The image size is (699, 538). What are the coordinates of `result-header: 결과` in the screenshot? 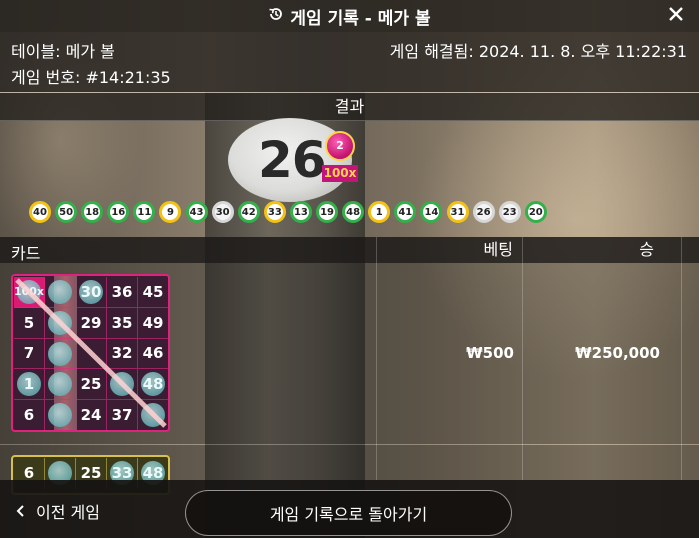 It's located at (349, 107).